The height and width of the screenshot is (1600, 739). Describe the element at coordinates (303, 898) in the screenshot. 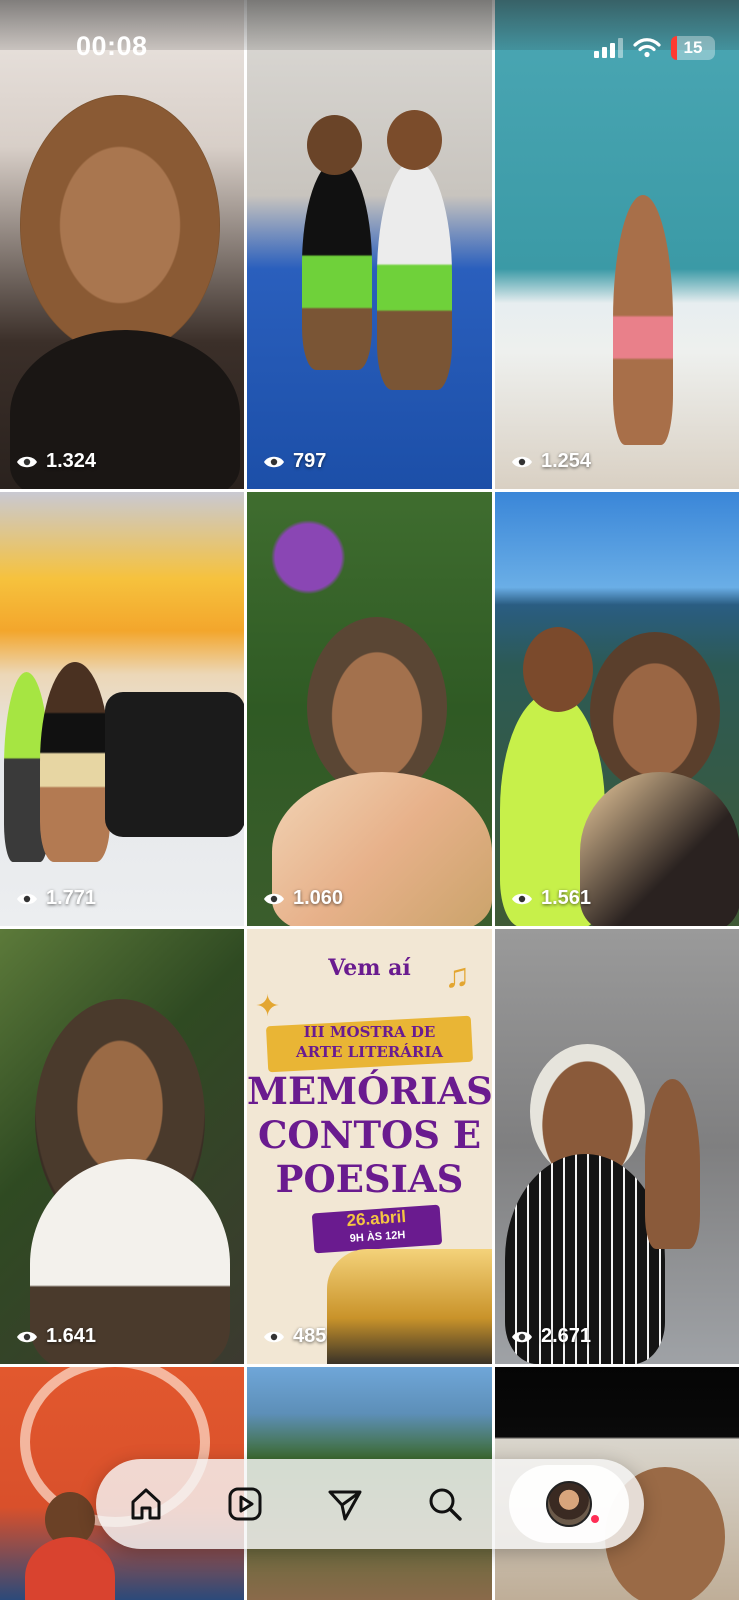

I see `view-count: 1.060` at that location.